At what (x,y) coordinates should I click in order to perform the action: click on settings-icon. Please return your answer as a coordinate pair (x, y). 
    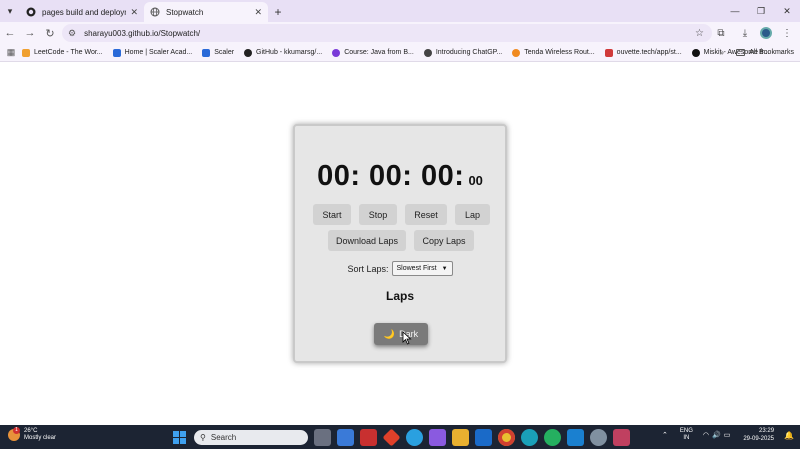
    Looking at the image, I should click on (598, 437).